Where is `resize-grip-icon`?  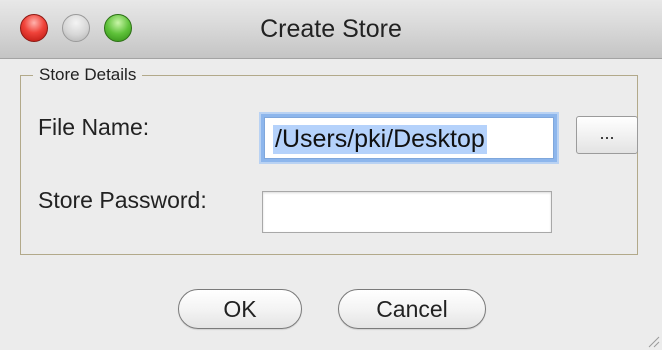 resize-grip-icon is located at coordinates (653, 341).